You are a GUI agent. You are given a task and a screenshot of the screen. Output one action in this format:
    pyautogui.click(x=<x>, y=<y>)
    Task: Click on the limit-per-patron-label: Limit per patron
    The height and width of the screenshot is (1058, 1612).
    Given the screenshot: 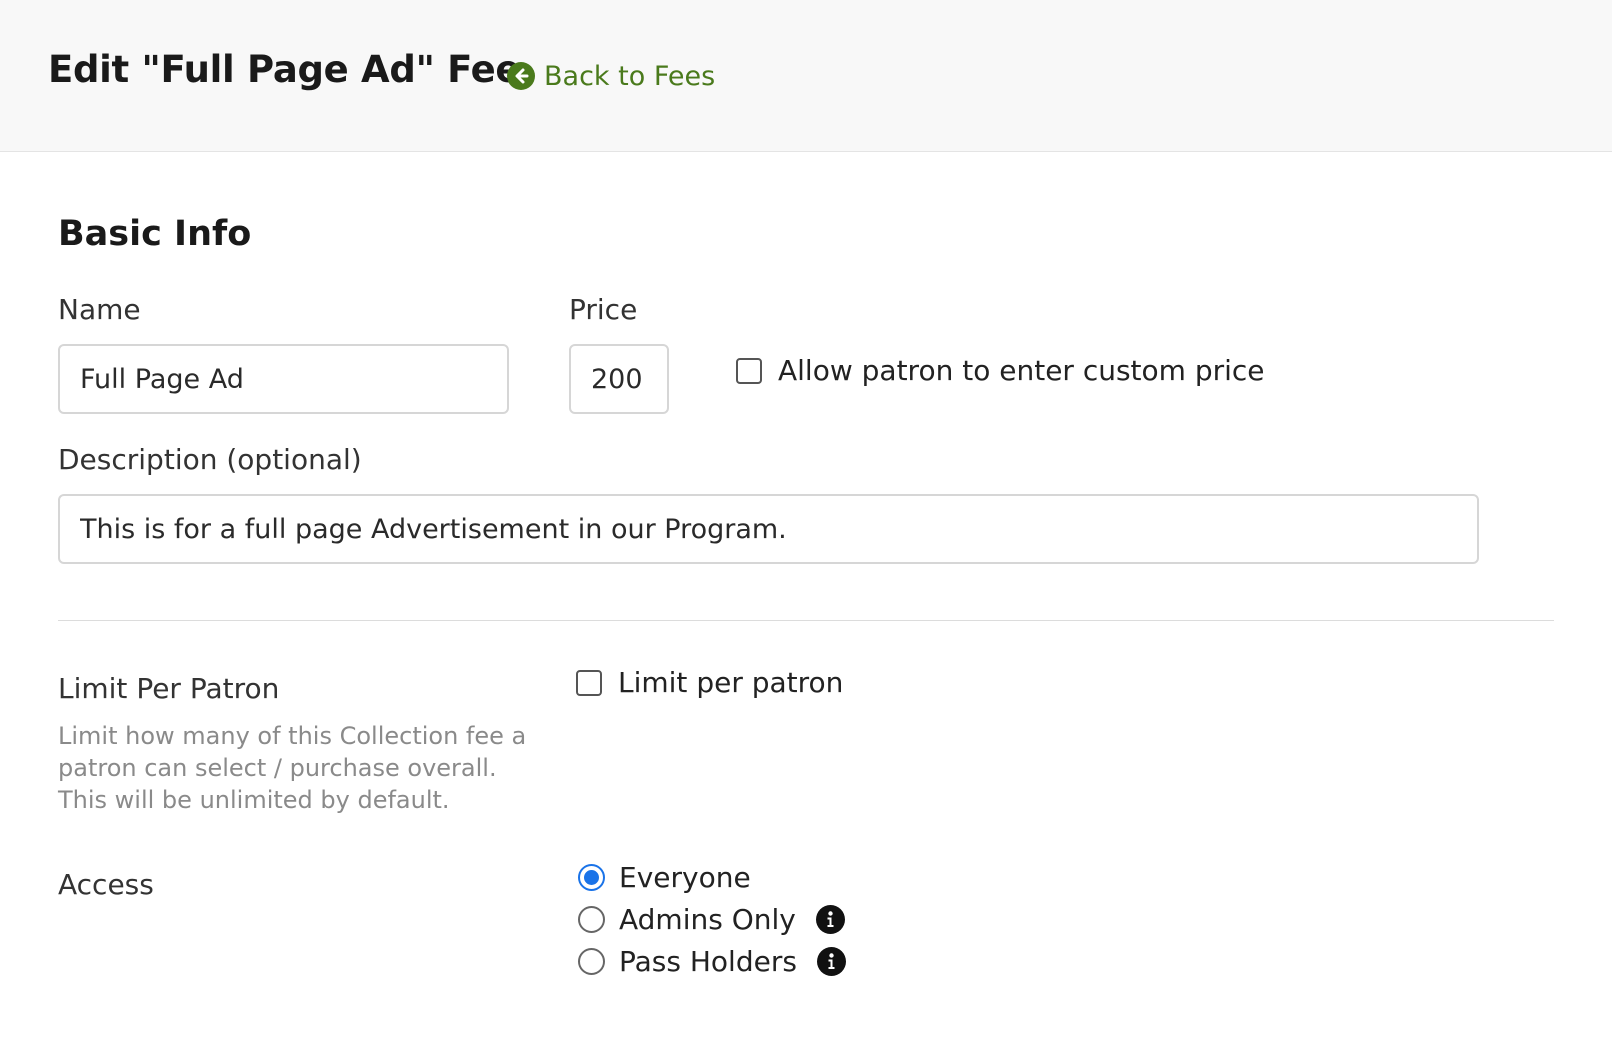 What is the action you would take?
    pyautogui.click(x=731, y=682)
    